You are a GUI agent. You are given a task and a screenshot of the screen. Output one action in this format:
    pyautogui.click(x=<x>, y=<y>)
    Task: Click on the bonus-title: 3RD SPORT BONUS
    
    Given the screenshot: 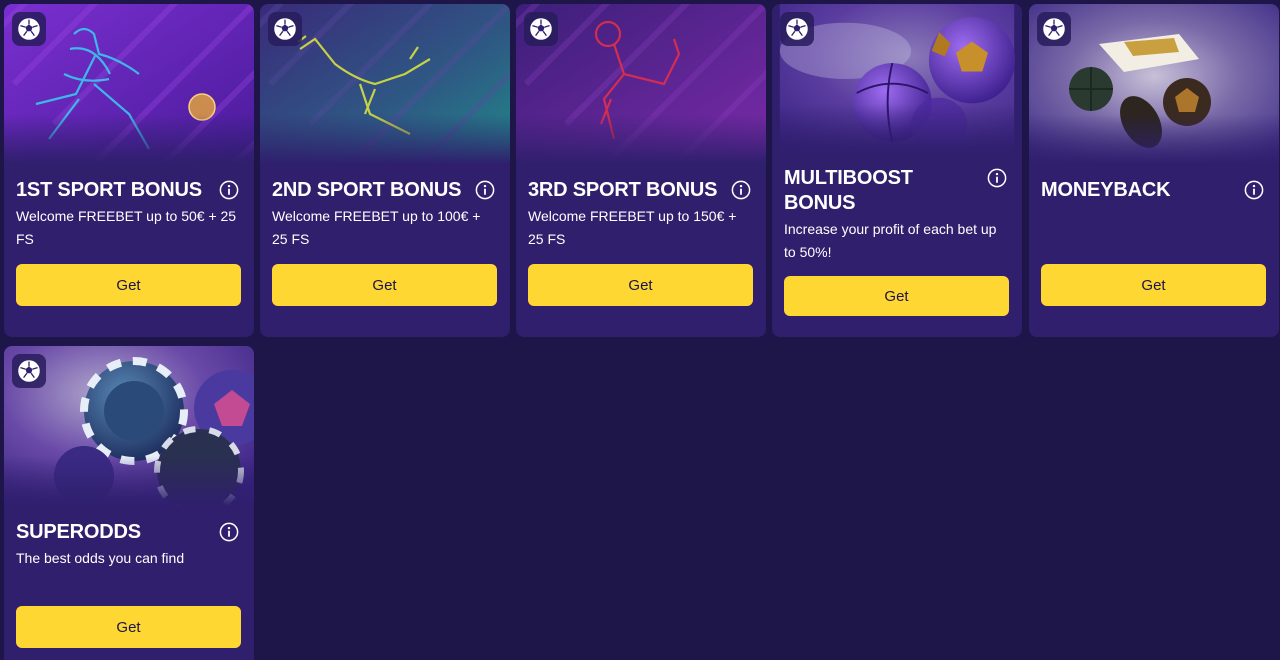 What is the action you would take?
    pyautogui.click(x=623, y=190)
    